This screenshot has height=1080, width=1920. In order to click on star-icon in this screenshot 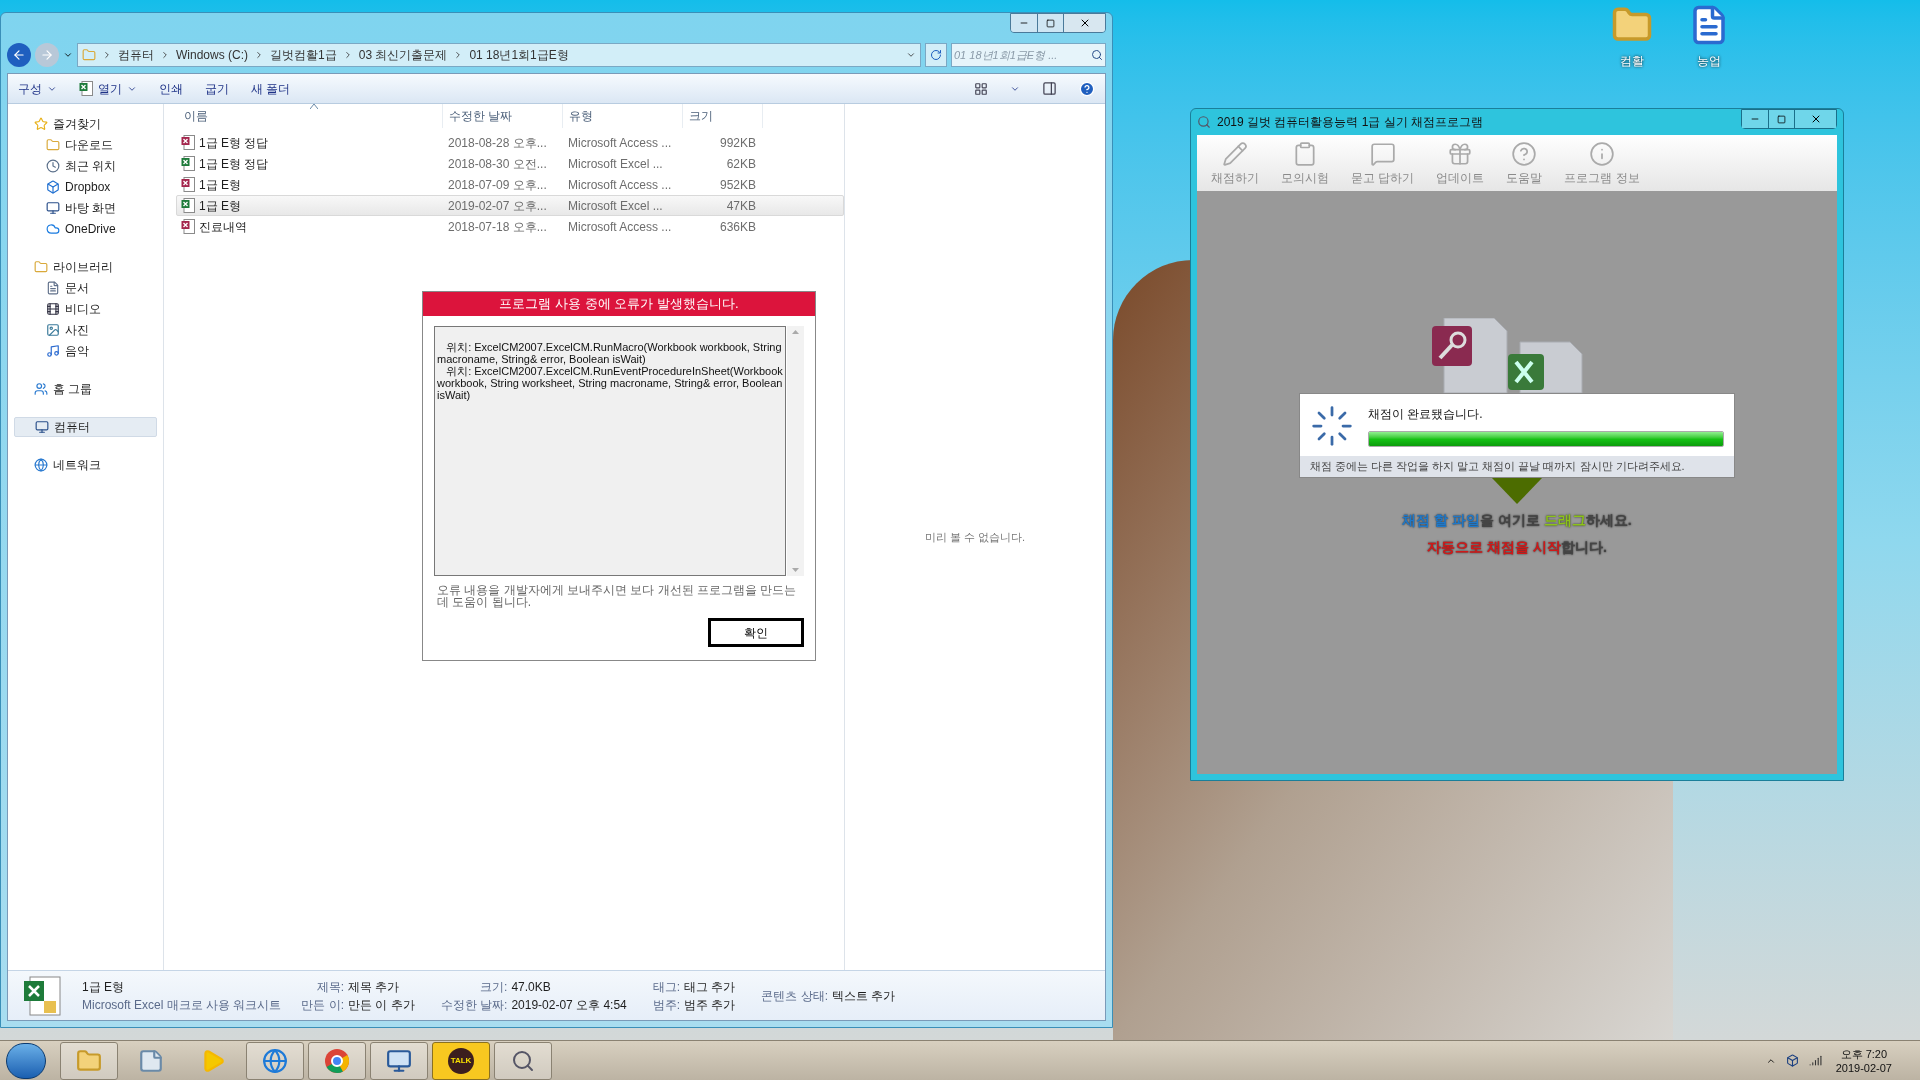, I will do `click(41, 124)`.